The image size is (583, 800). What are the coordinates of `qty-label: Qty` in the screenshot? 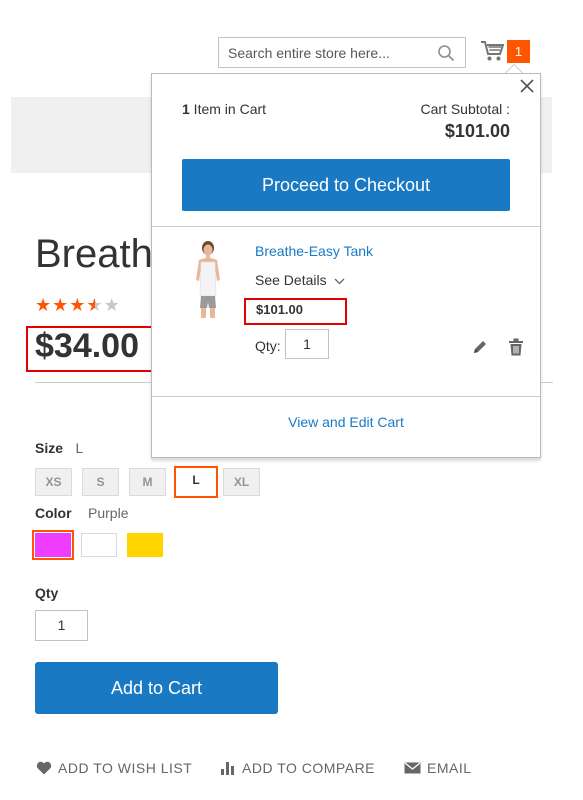 It's located at (47, 593).